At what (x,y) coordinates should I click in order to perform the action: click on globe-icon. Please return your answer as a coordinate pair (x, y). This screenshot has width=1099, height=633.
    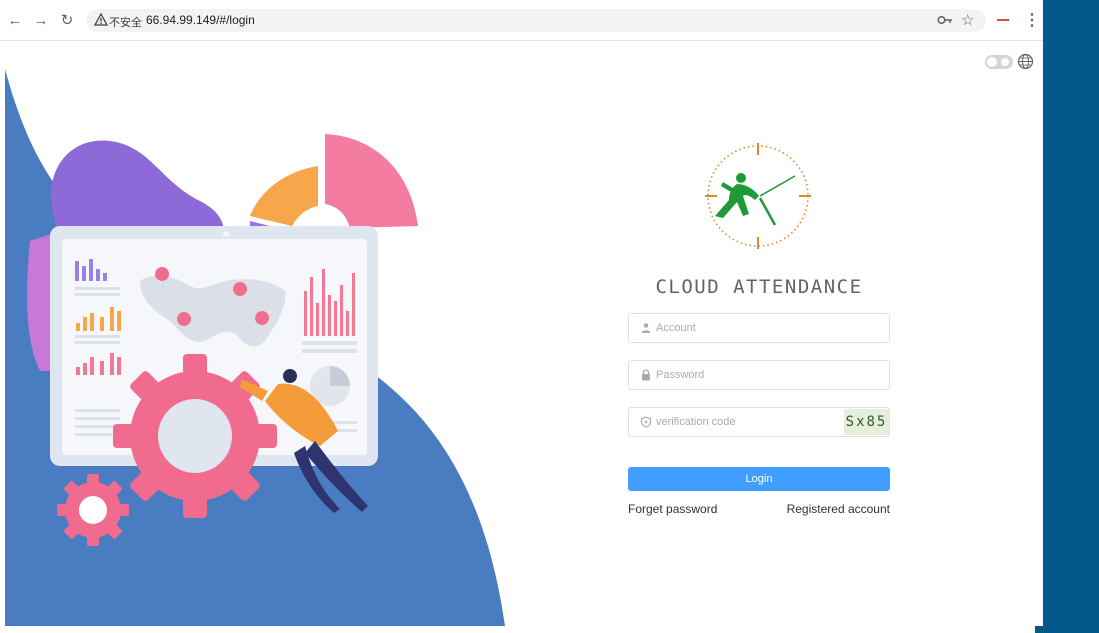
    Looking at the image, I should click on (1025, 61).